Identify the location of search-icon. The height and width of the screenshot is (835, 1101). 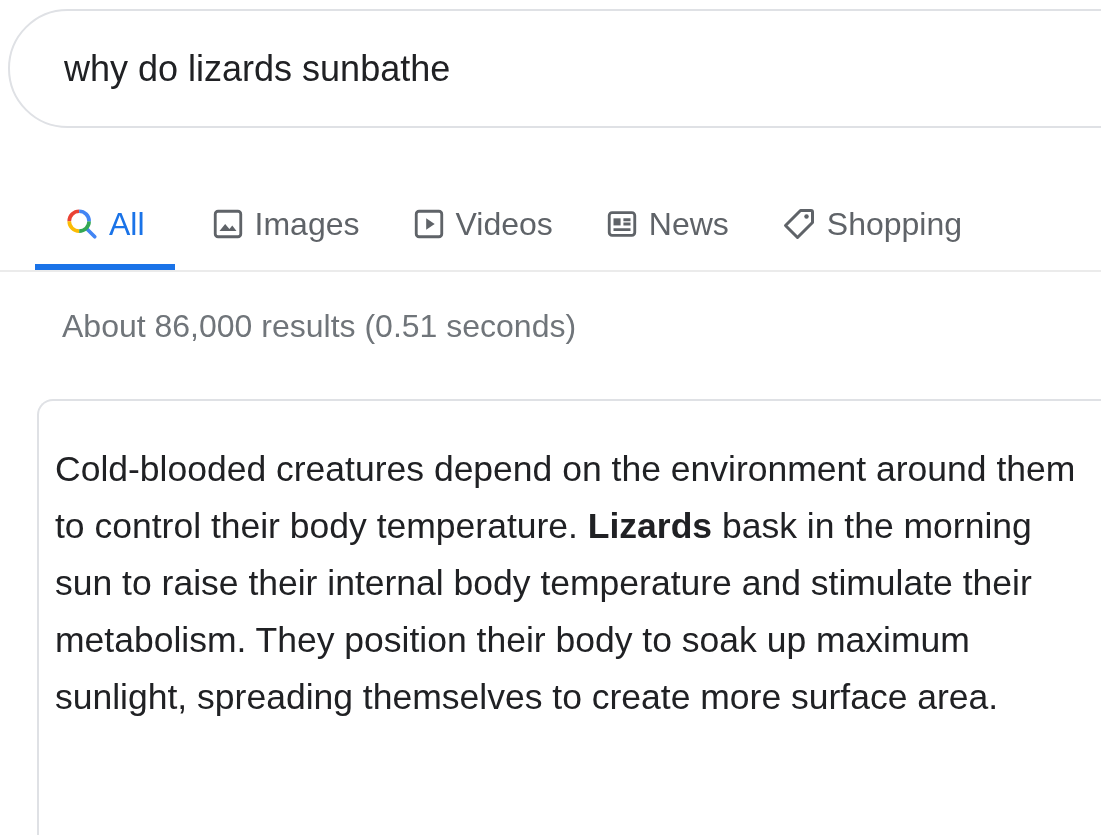
(82, 224).